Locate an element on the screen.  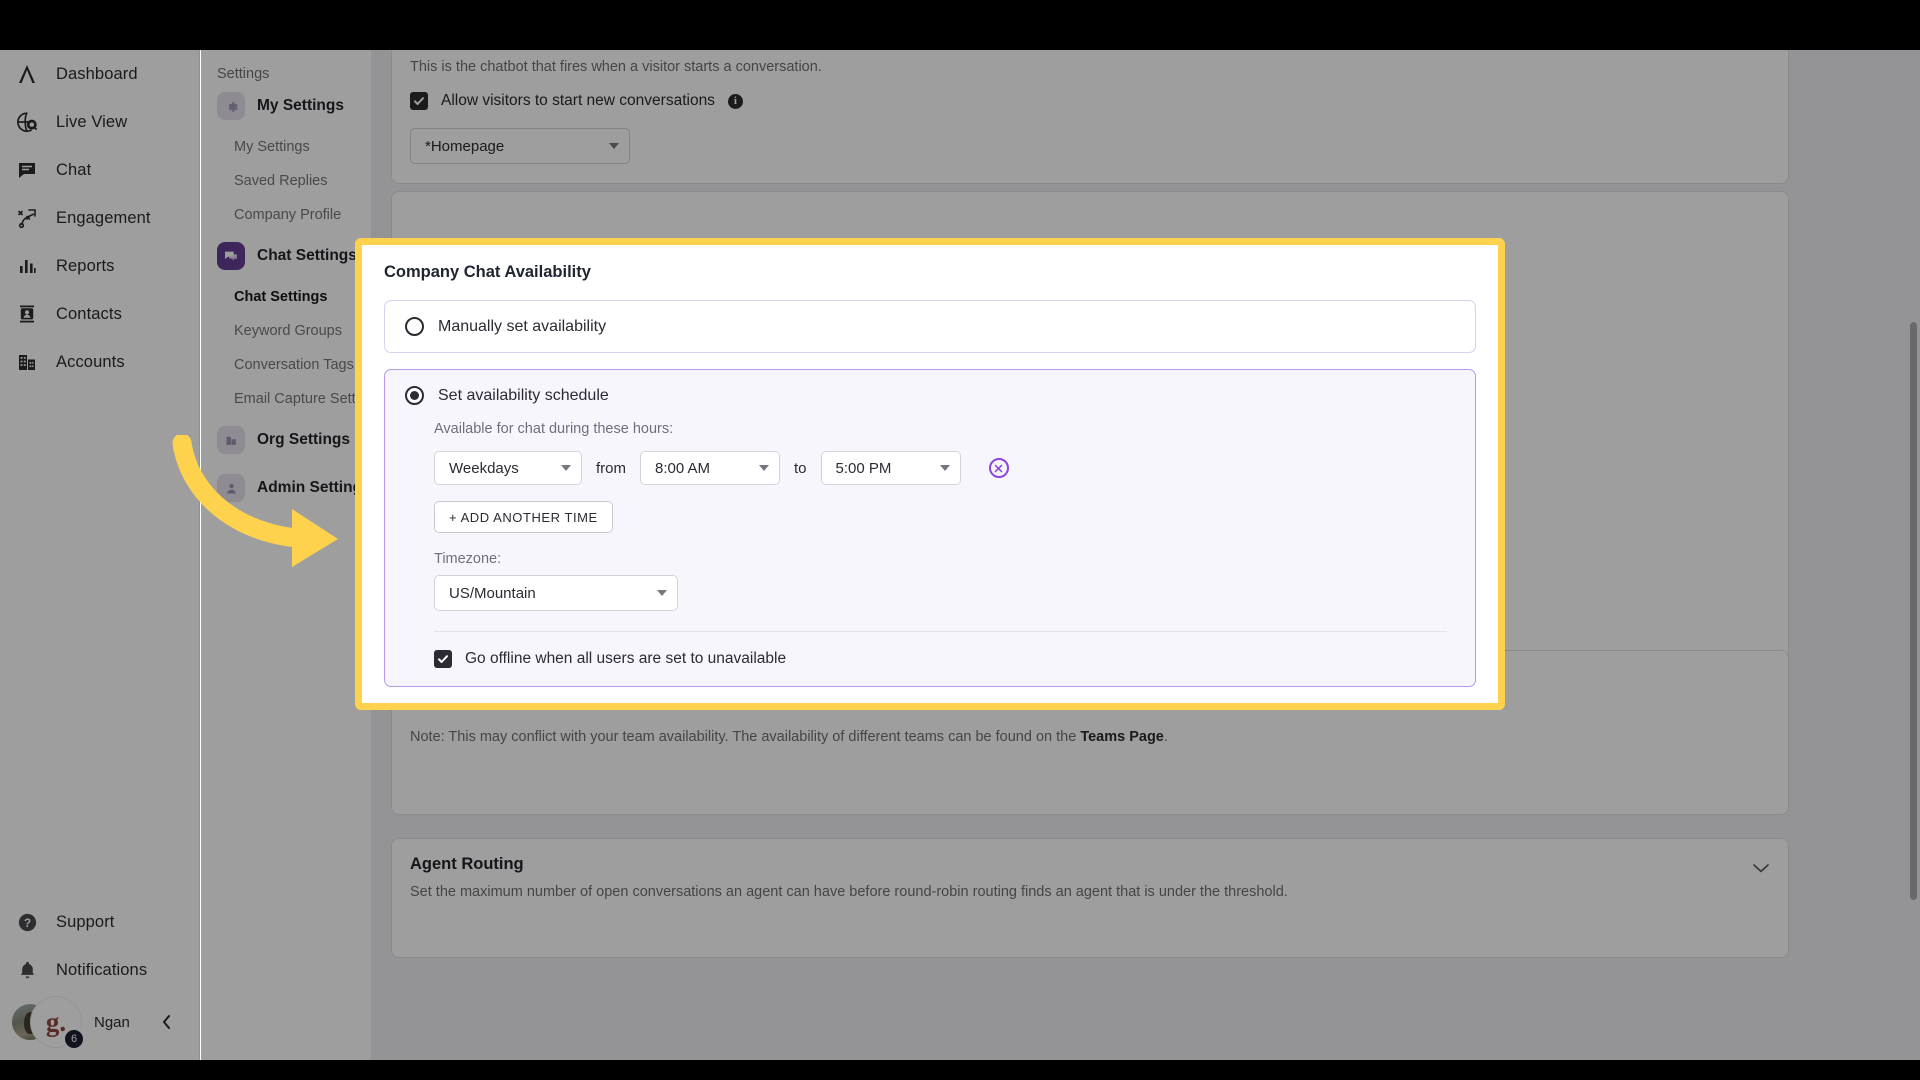
nav-item-keyword-groups: Keyword Groups is located at coordinates (286, 331).